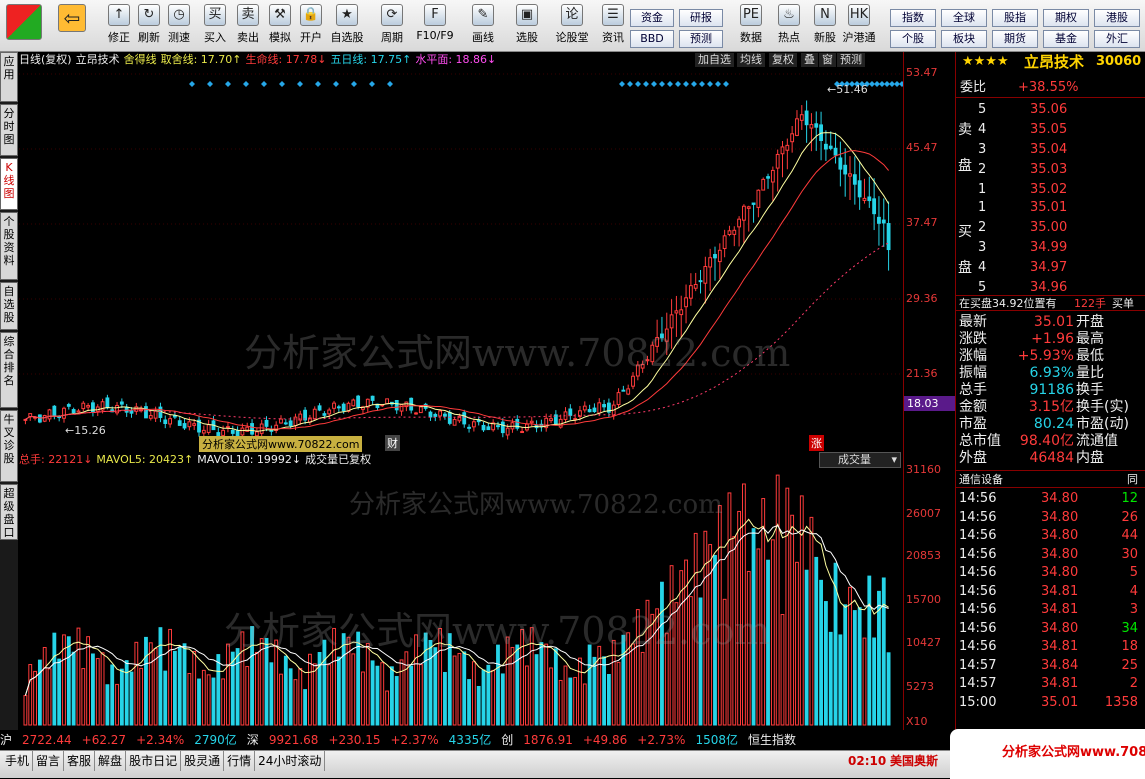 This screenshot has height=779, width=1145. What do you see at coordinates (548, 740) in the screenshot?
I see `status-item: 1876.91` at bounding box center [548, 740].